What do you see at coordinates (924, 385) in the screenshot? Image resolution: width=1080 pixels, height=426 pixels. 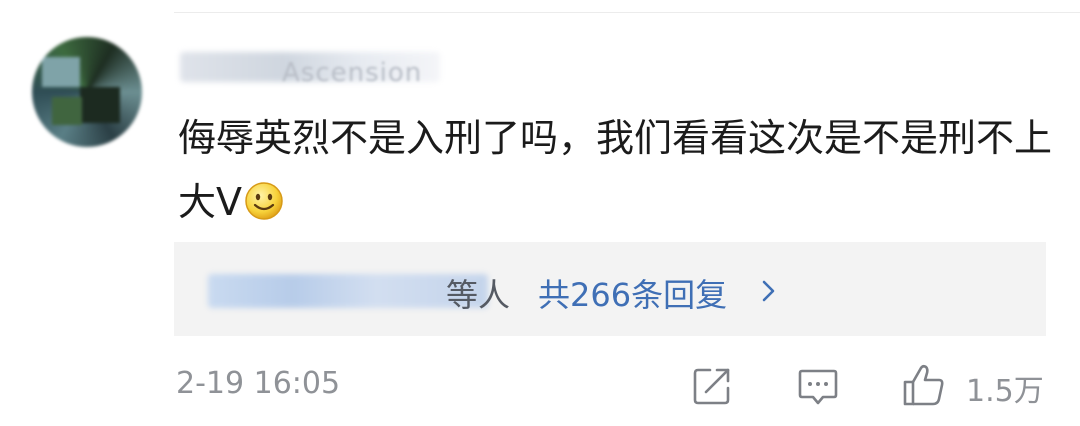 I see `like-icon` at bounding box center [924, 385].